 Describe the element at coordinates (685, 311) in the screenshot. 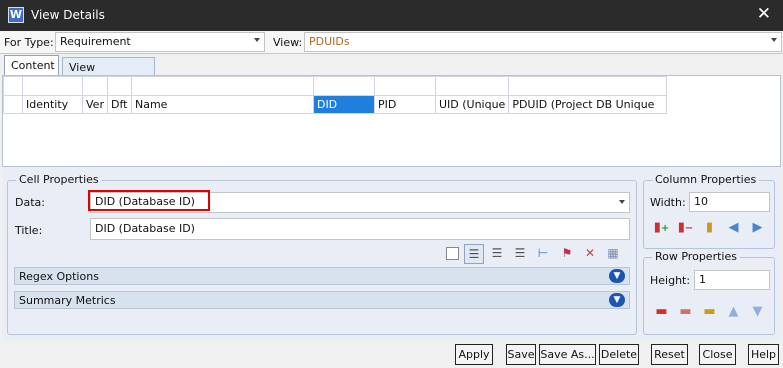

I see `remove-row-icon: ▬` at that location.